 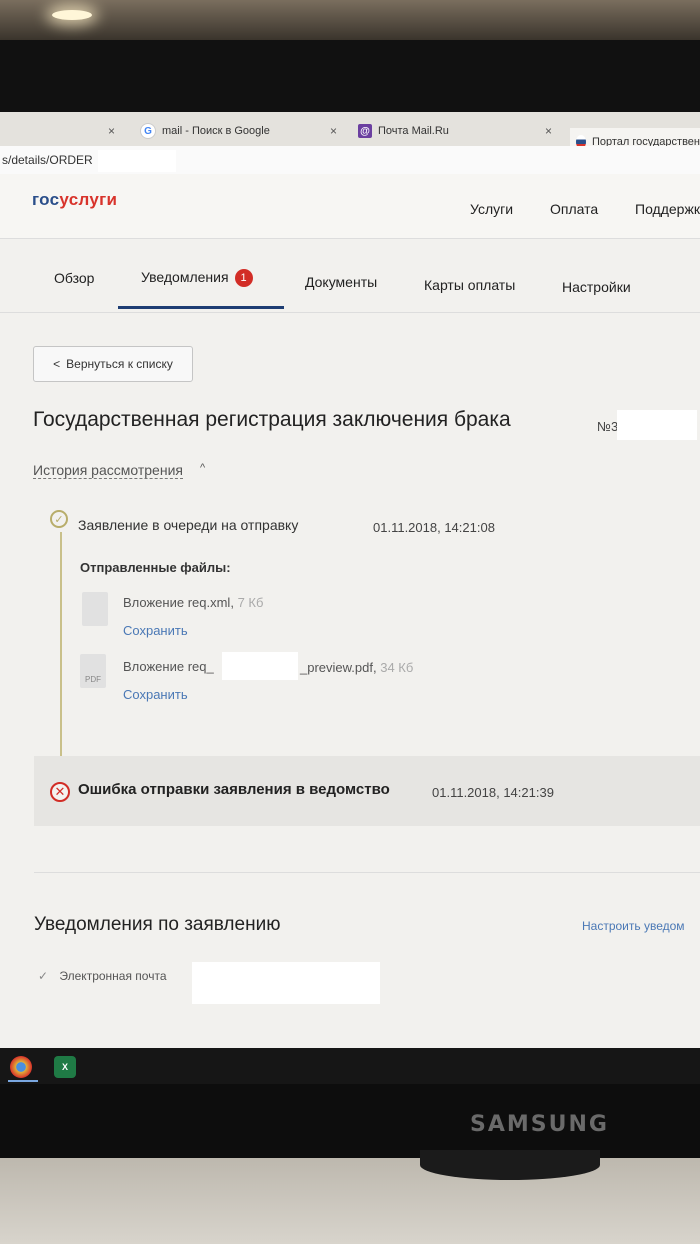 I want to click on nav-oplata: Оплата, so click(x=574, y=209).